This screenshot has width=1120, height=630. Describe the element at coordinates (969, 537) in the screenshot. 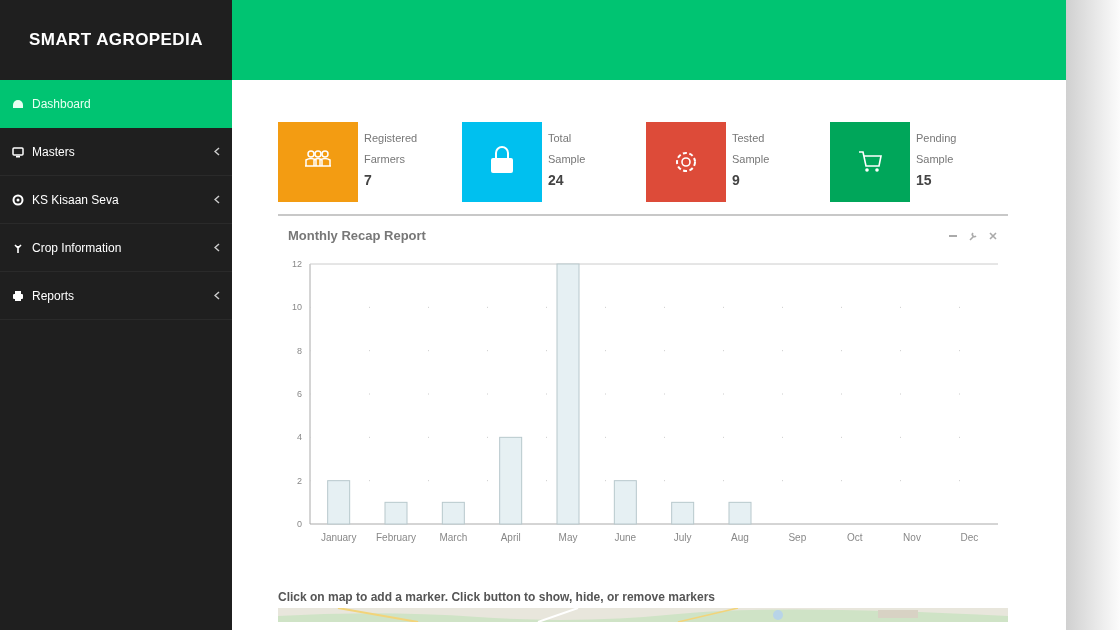

I see `x-tick-label: Dec` at that location.